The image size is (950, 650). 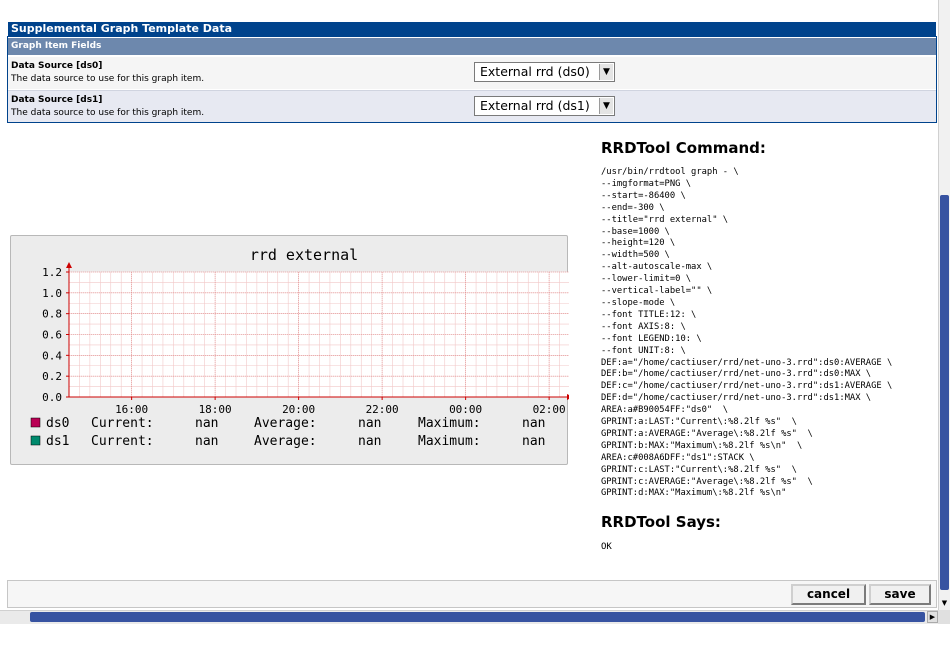 I want to click on y-tick-label: 1.2, so click(x=52, y=272).